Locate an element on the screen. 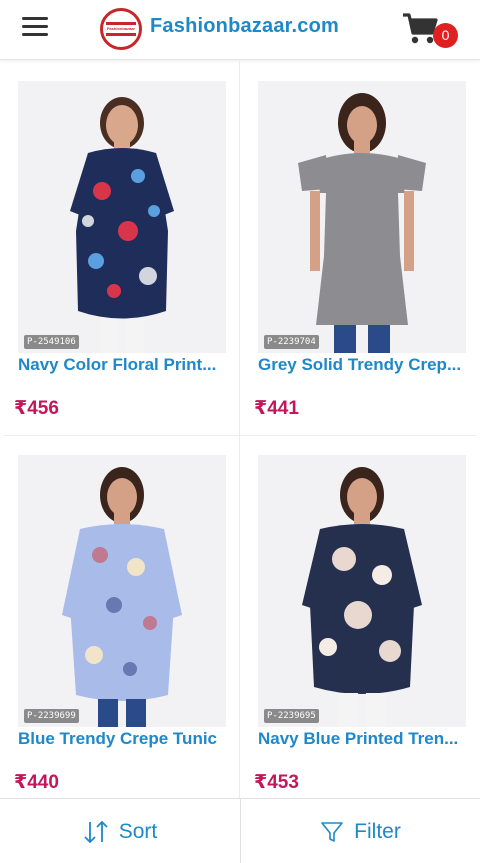  cart-button: 0 is located at coordinates (431, 31).